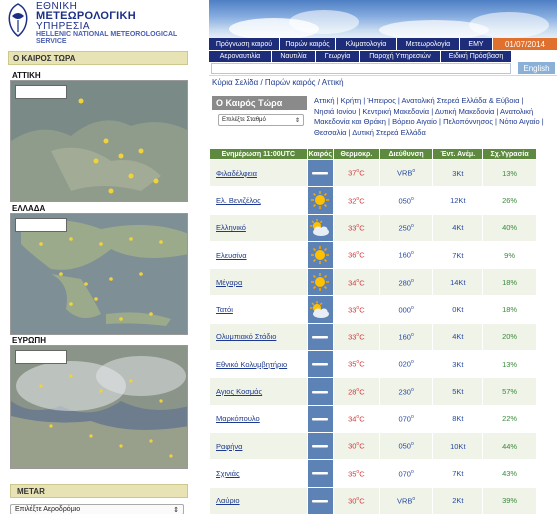 The width and height of the screenshot is (557, 514). I want to click on english-button: English, so click(536, 68).